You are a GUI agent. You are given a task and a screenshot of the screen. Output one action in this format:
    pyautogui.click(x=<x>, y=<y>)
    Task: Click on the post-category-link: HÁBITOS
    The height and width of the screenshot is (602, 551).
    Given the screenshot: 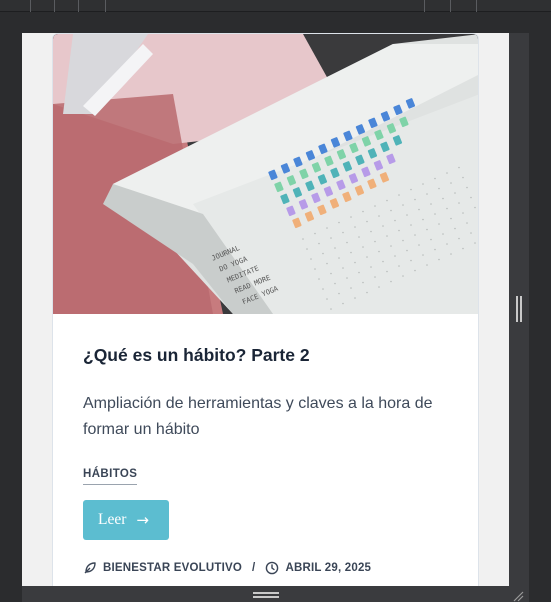 What is the action you would take?
    pyautogui.click(x=110, y=476)
    